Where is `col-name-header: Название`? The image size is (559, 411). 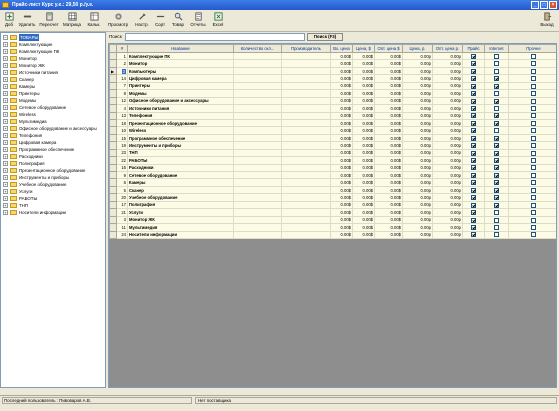 col-name-header: Название is located at coordinates (180, 48).